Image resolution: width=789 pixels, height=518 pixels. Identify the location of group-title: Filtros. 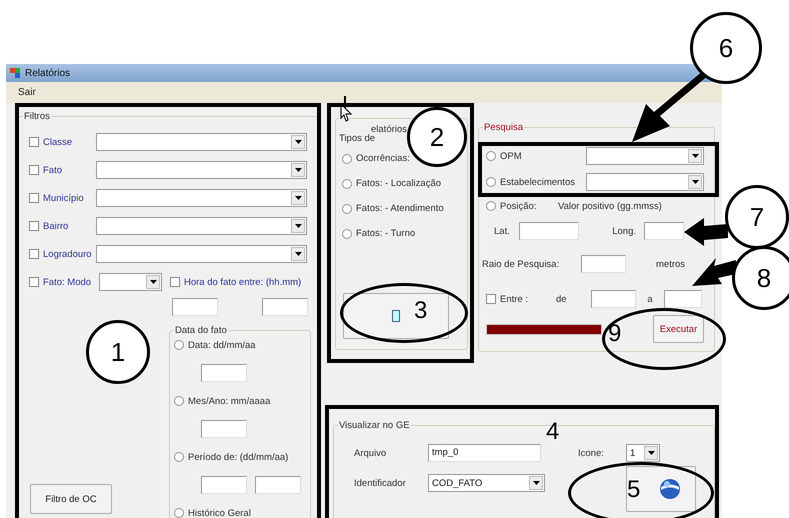
(37, 116).